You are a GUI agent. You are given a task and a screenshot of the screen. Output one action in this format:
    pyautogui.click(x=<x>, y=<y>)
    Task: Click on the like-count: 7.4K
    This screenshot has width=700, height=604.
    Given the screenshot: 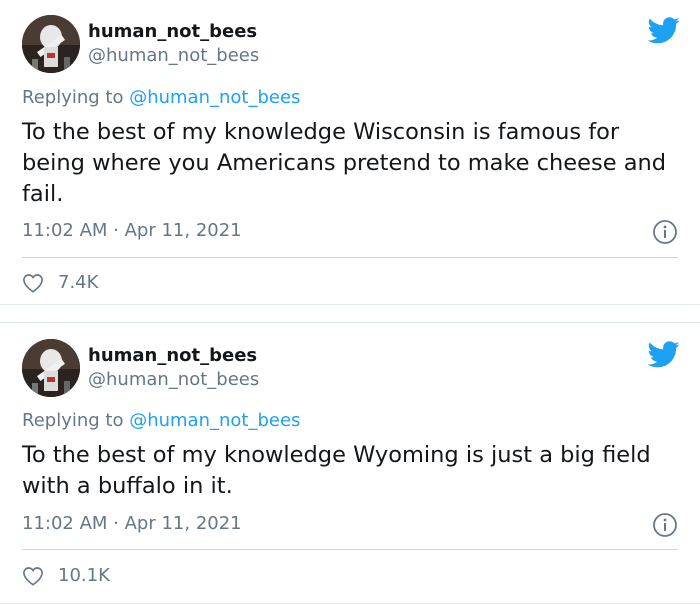 What is the action you would take?
    pyautogui.click(x=78, y=282)
    